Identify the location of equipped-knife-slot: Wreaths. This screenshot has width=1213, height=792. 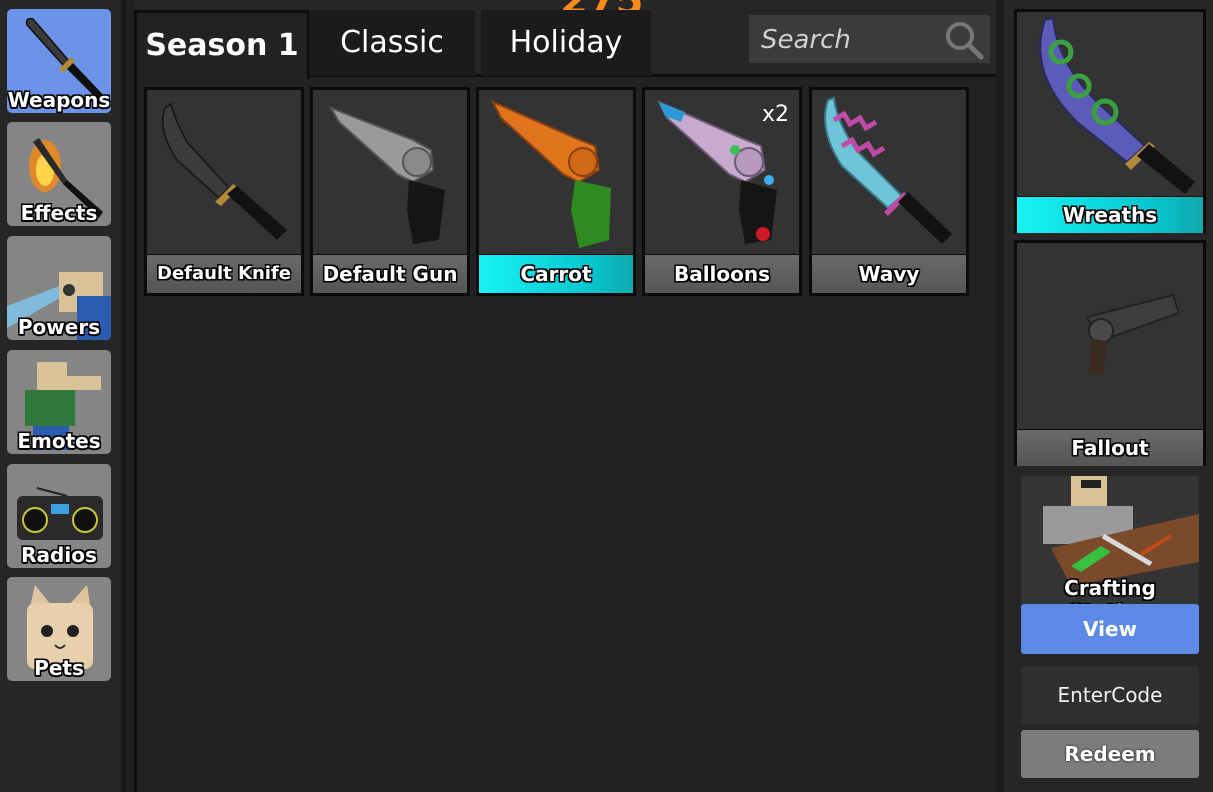
(1110, 121).